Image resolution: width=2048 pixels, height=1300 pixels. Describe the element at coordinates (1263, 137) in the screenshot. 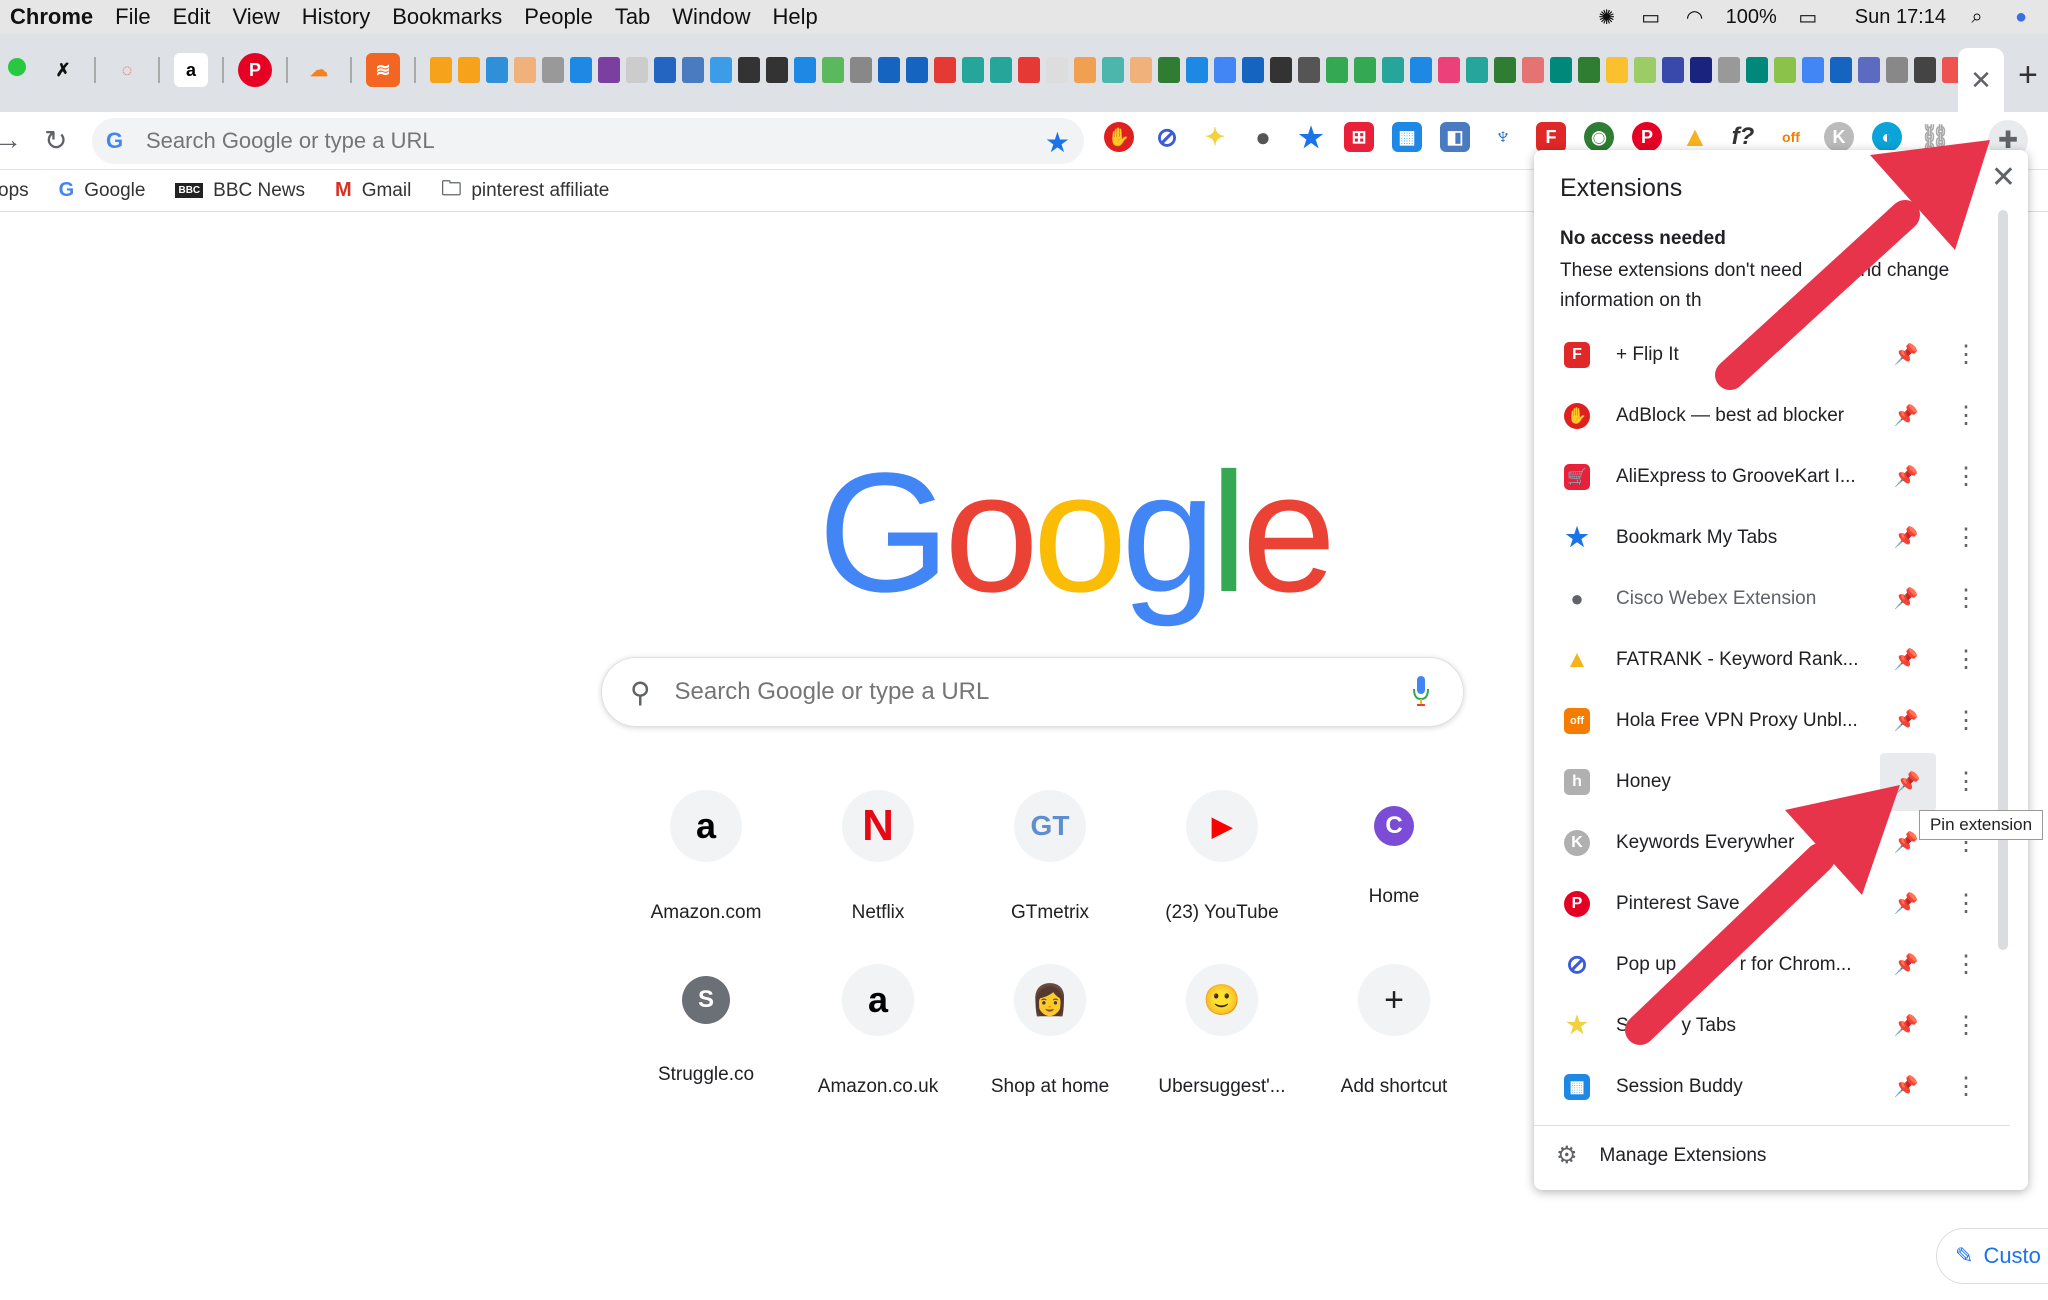

I see `webex-icon: ●` at that location.